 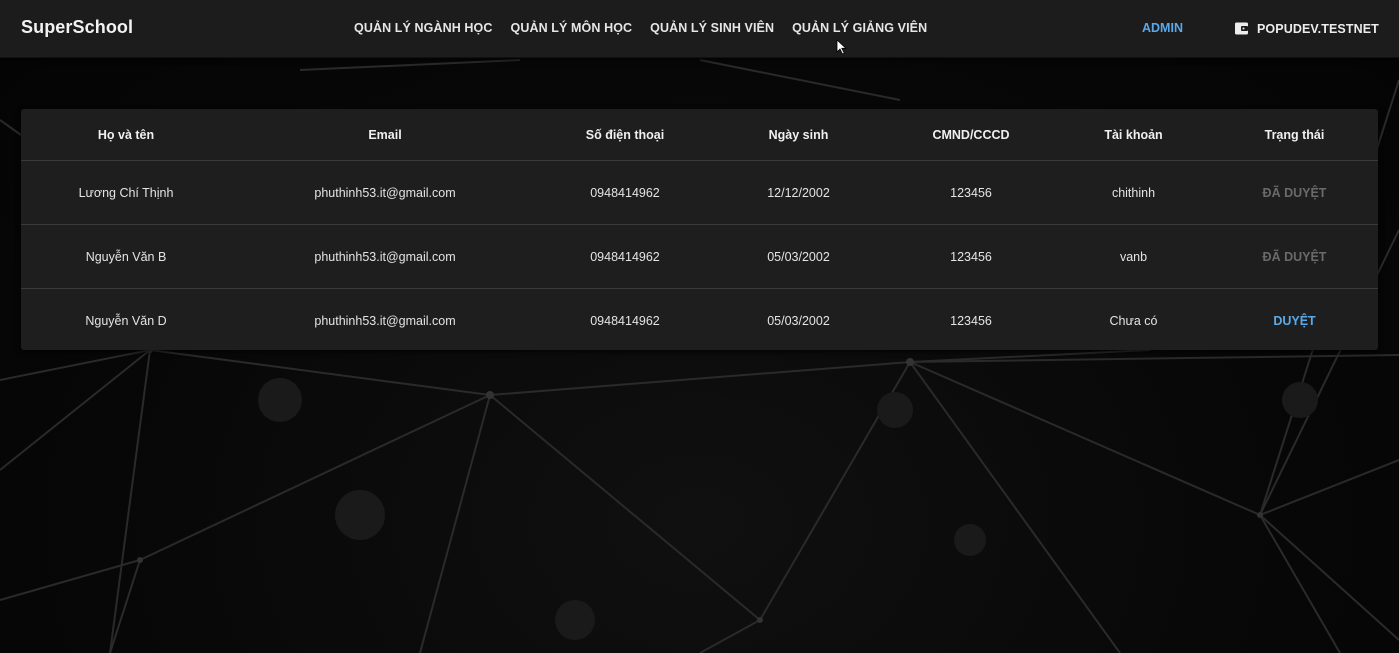 What do you see at coordinates (842, 47) in the screenshot?
I see `mouse-cursor-icon` at bounding box center [842, 47].